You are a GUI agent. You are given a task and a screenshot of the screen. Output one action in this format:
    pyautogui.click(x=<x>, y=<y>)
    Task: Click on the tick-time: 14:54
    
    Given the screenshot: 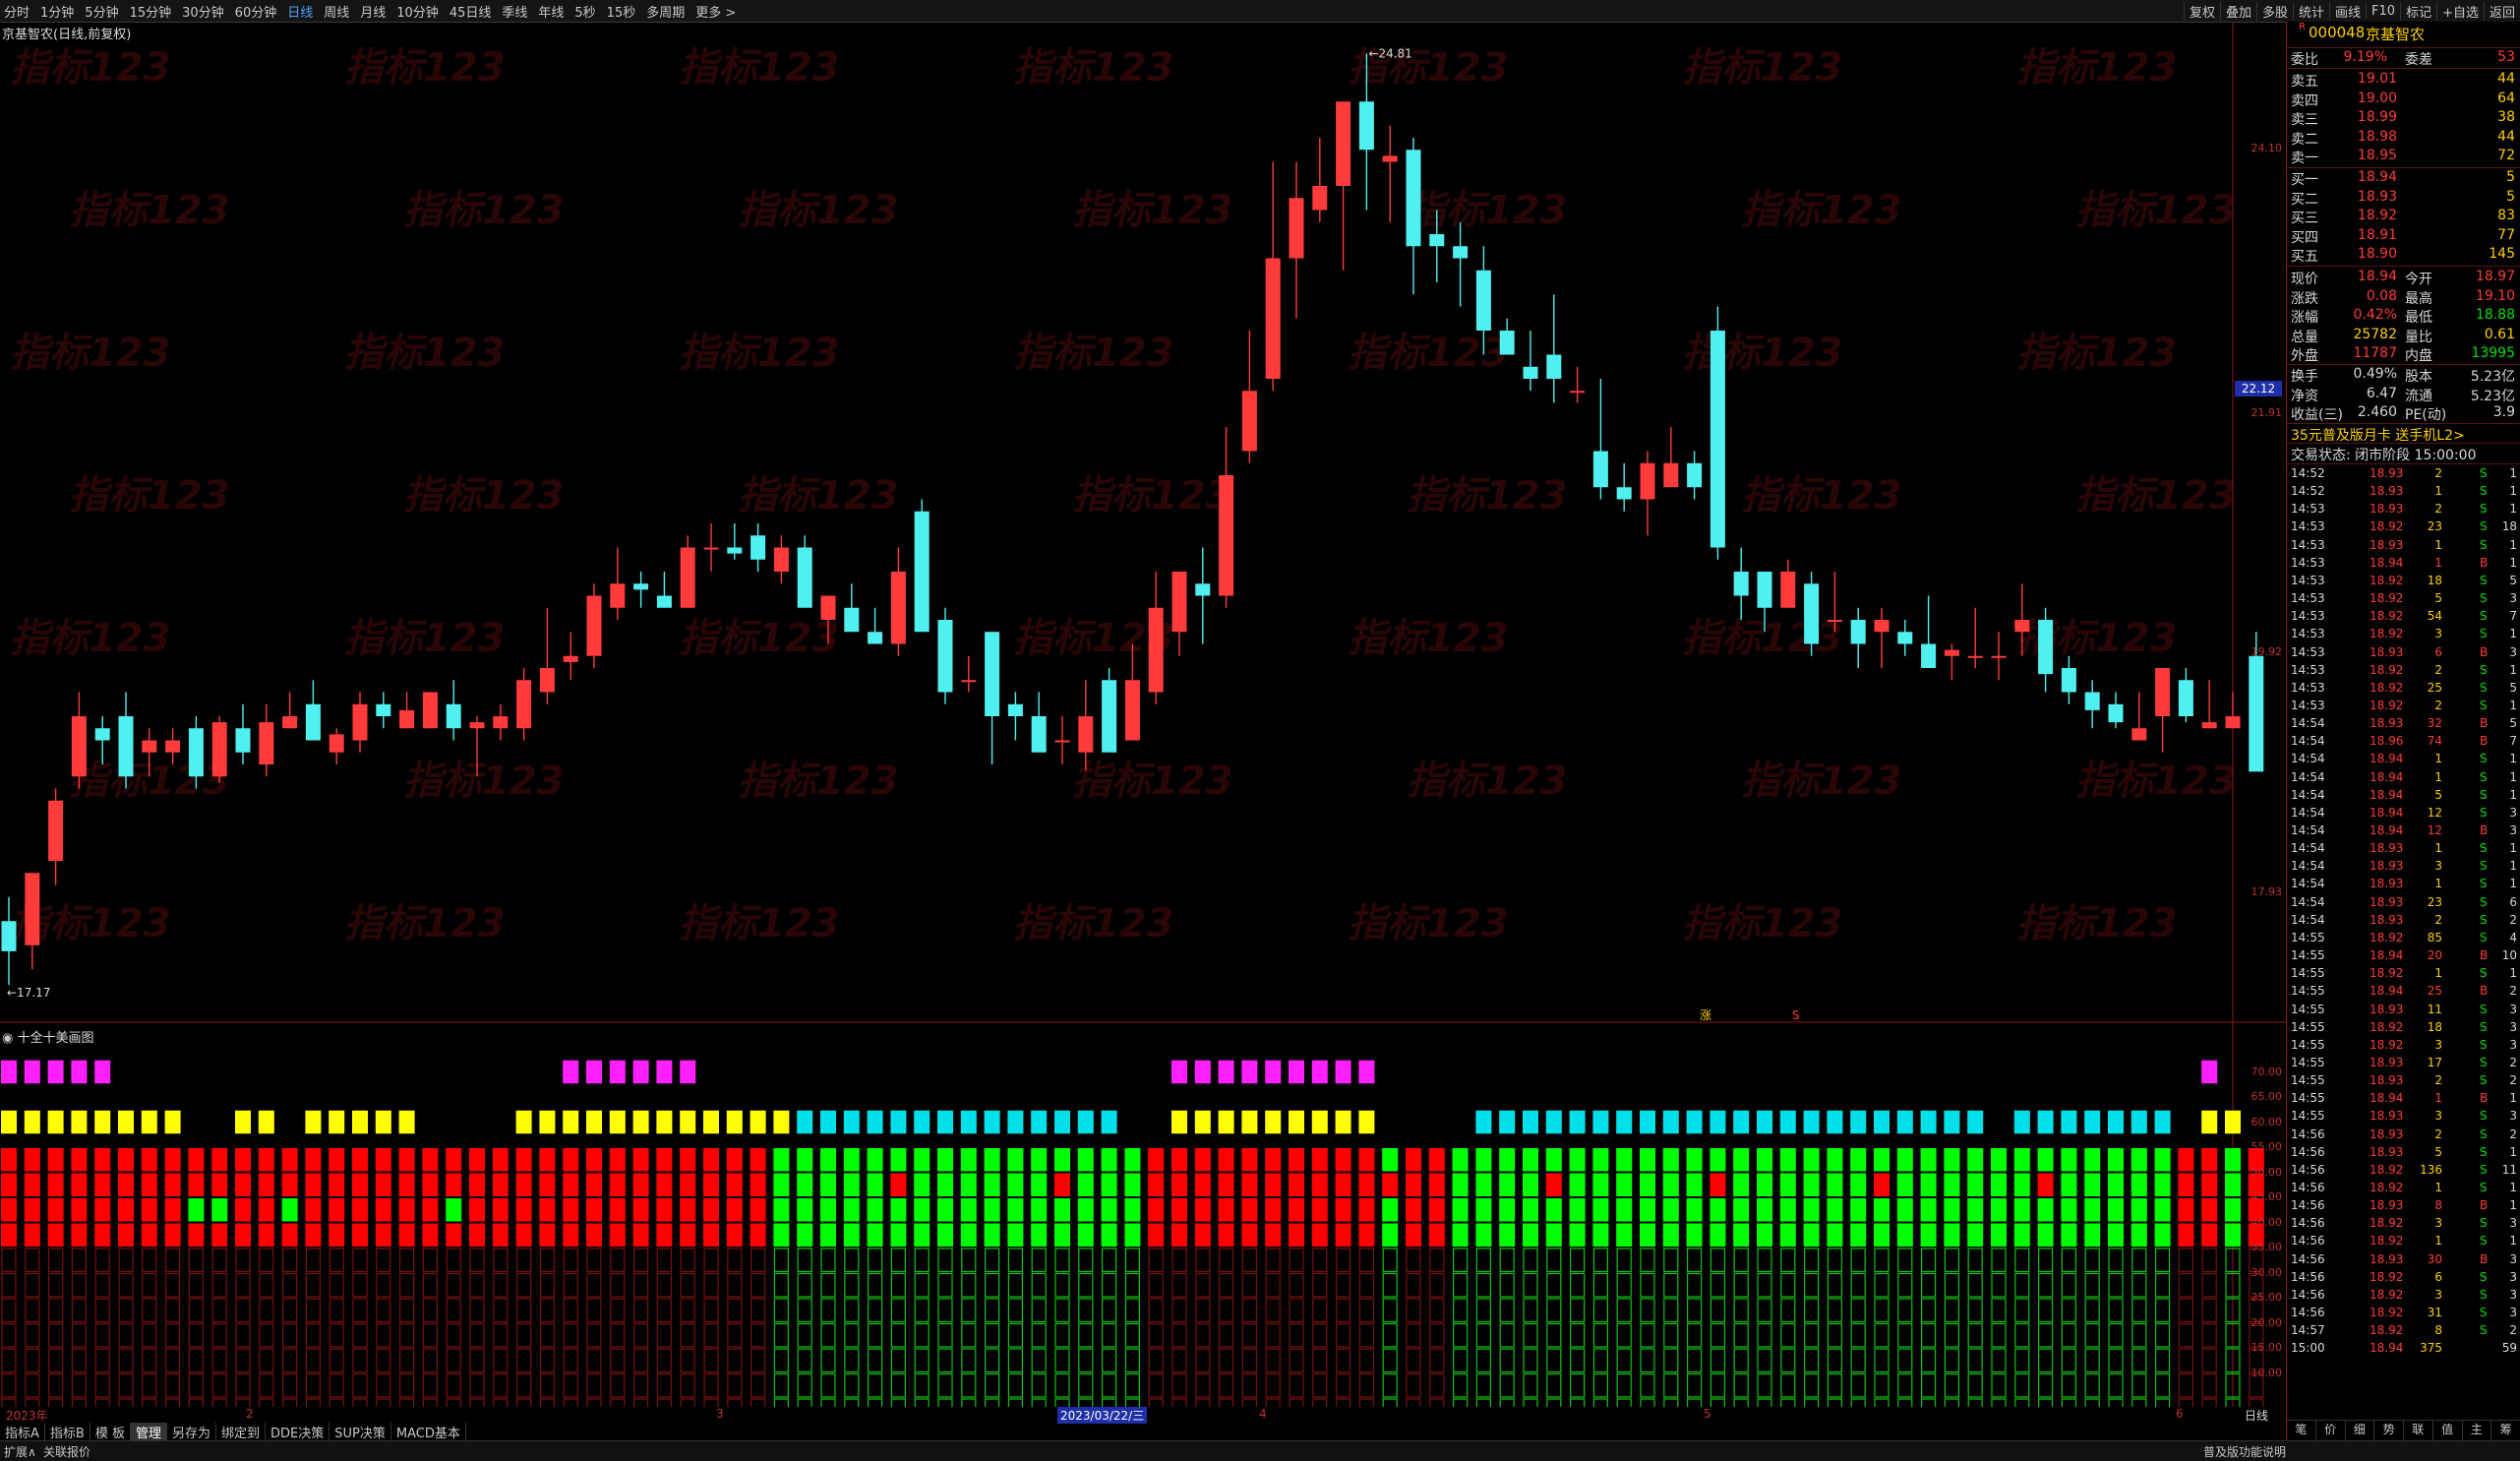 What is the action you would take?
    pyautogui.click(x=2308, y=813)
    